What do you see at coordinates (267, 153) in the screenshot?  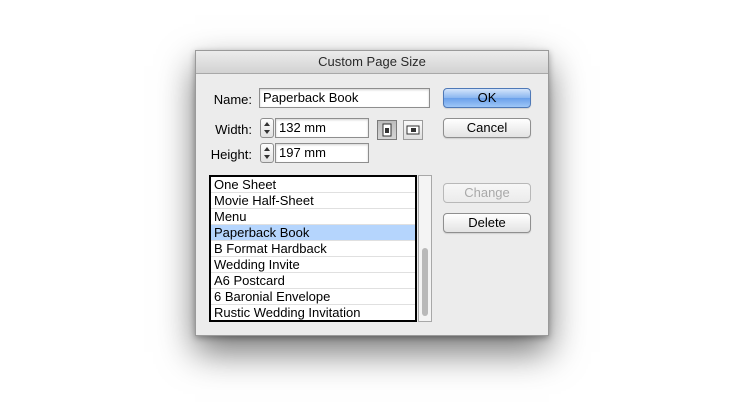 I see `height-stepper` at bounding box center [267, 153].